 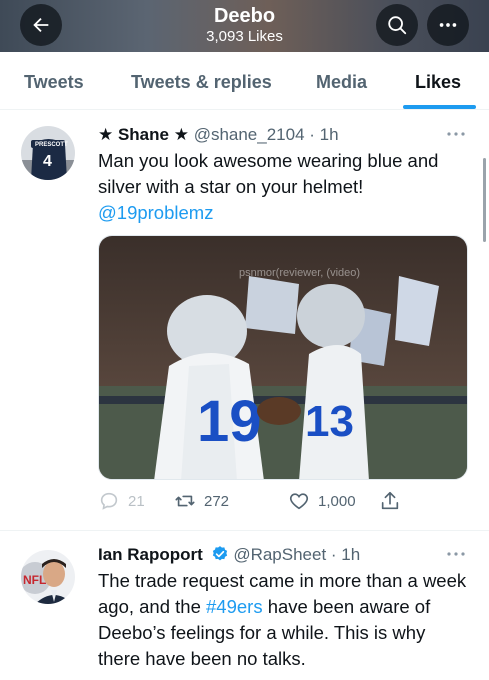 What do you see at coordinates (54, 82) in the screenshot?
I see `tab-tweets: Tweets` at bounding box center [54, 82].